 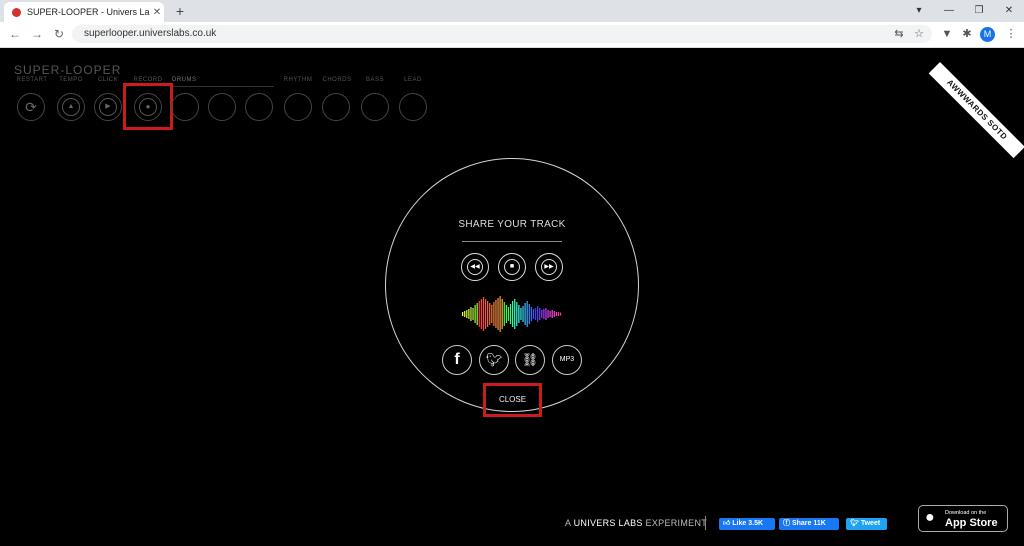 What do you see at coordinates (512, 285) in the screenshot?
I see `share-dialog` at bounding box center [512, 285].